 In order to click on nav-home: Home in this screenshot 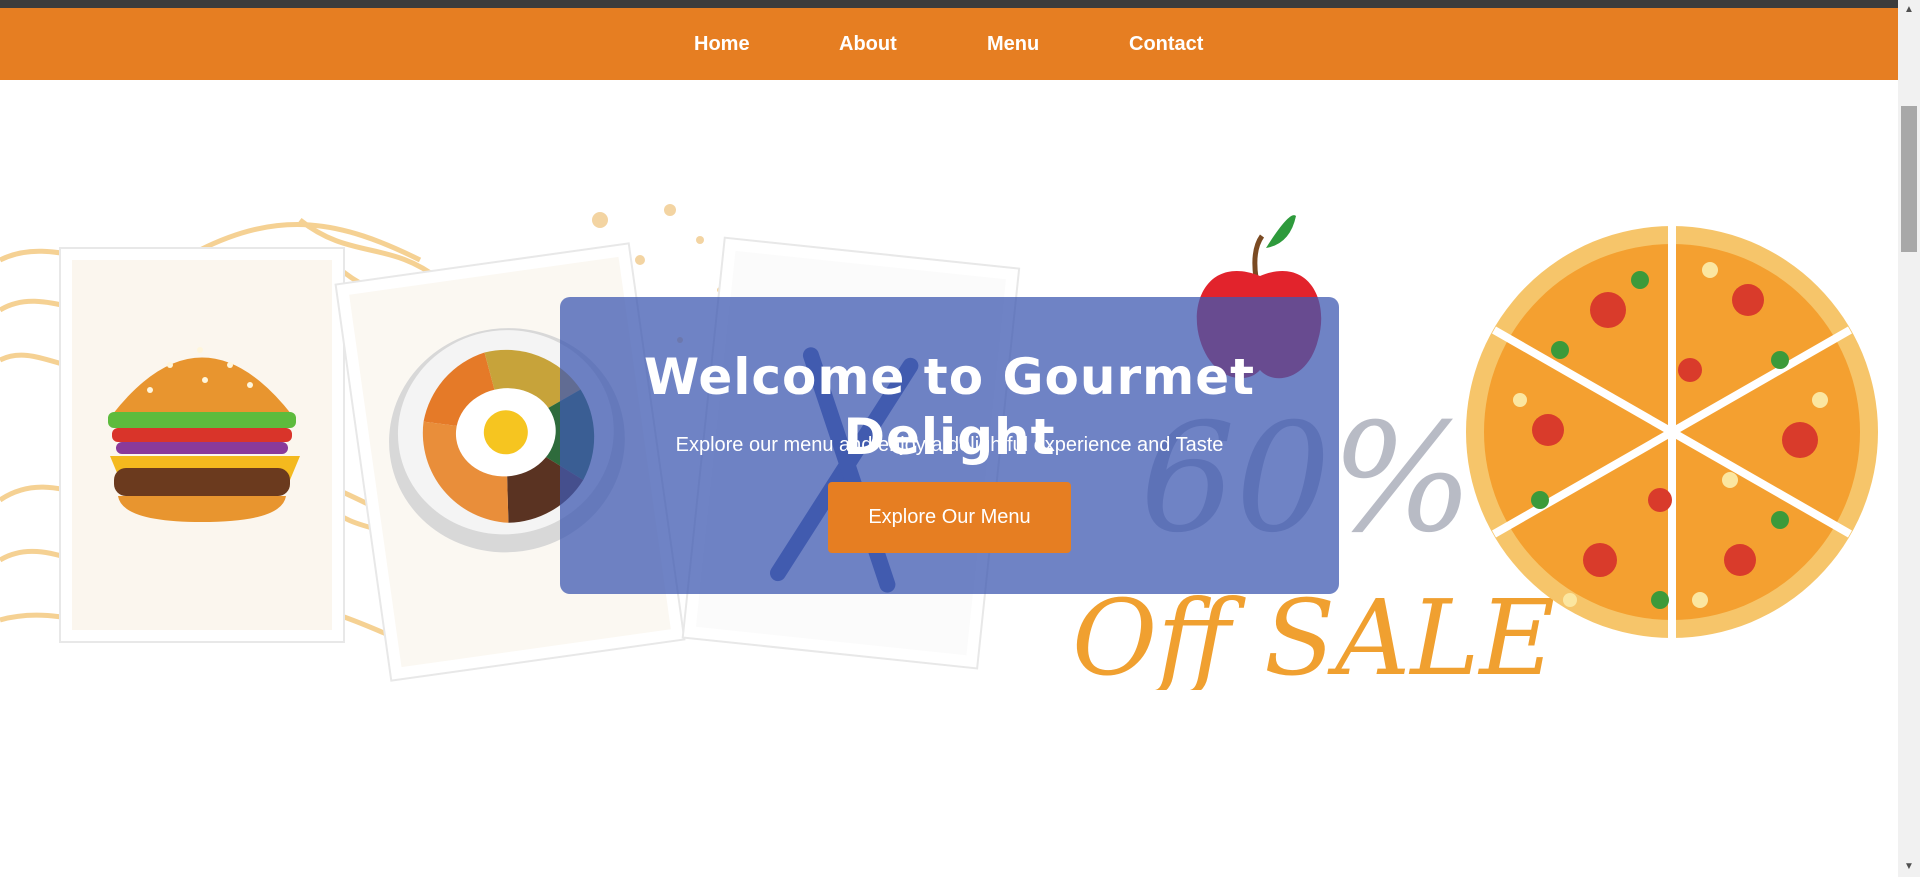, I will do `click(722, 44)`.